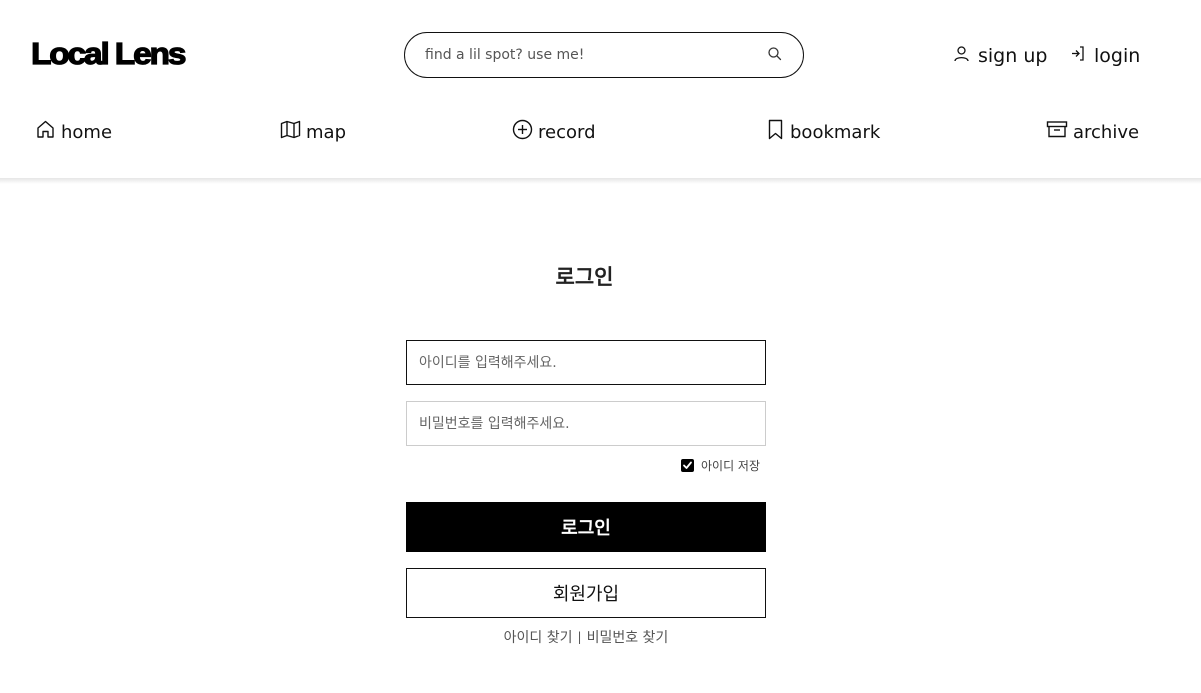 The width and height of the screenshot is (1201, 693). I want to click on nav-item-bookmark: bookmark, so click(823, 132).